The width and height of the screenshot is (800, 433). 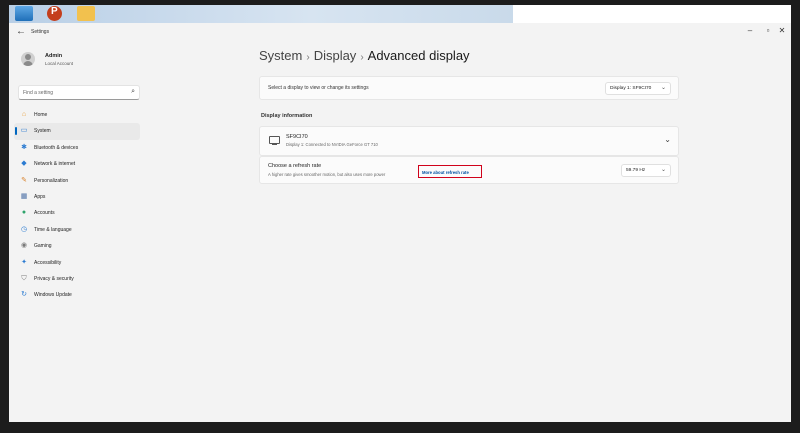 What do you see at coordinates (636, 170) in the screenshot?
I see `refresh-rate-value: 59.79 Hz` at bounding box center [636, 170].